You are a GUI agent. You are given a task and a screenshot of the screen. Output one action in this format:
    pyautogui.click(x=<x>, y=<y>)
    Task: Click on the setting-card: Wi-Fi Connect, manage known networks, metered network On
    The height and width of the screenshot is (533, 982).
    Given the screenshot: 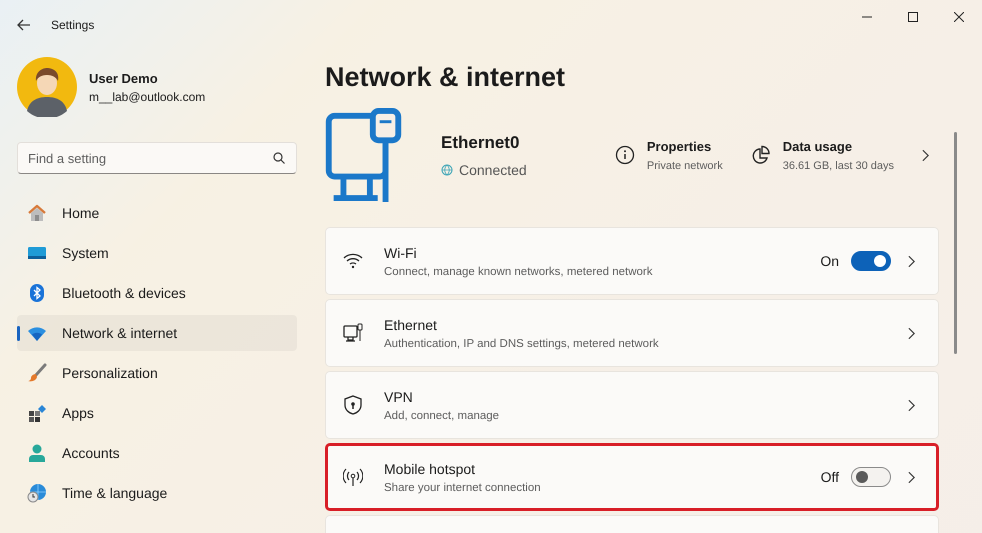 What is the action you would take?
    pyautogui.click(x=632, y=261)
    